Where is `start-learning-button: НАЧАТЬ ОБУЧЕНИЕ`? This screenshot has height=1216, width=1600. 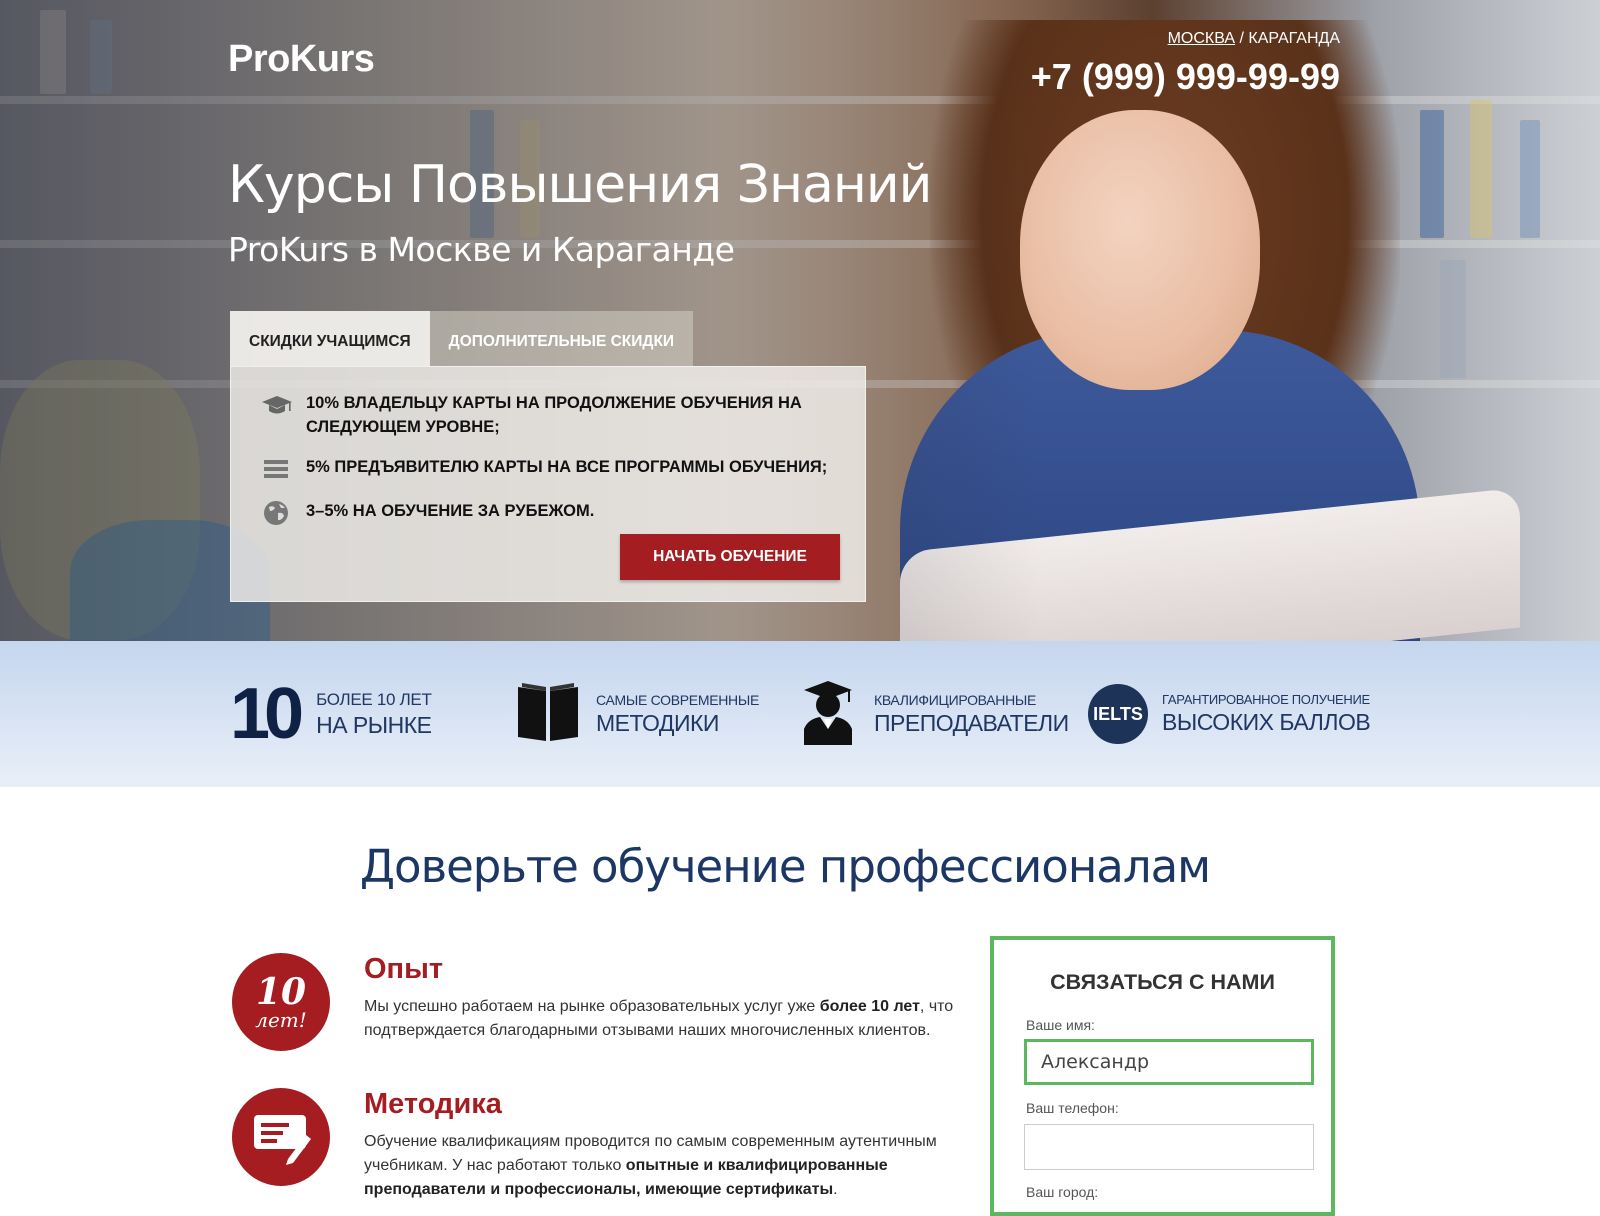 start-learning-button: НАЧАТЬ ОБУЧЕНИЕ is located at coordinates (730, 557).